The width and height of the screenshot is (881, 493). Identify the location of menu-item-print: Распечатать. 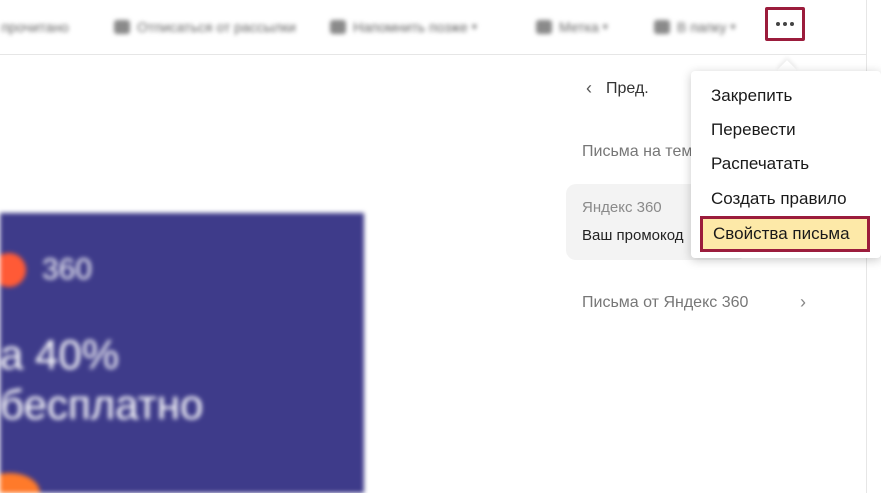
(786, 164).